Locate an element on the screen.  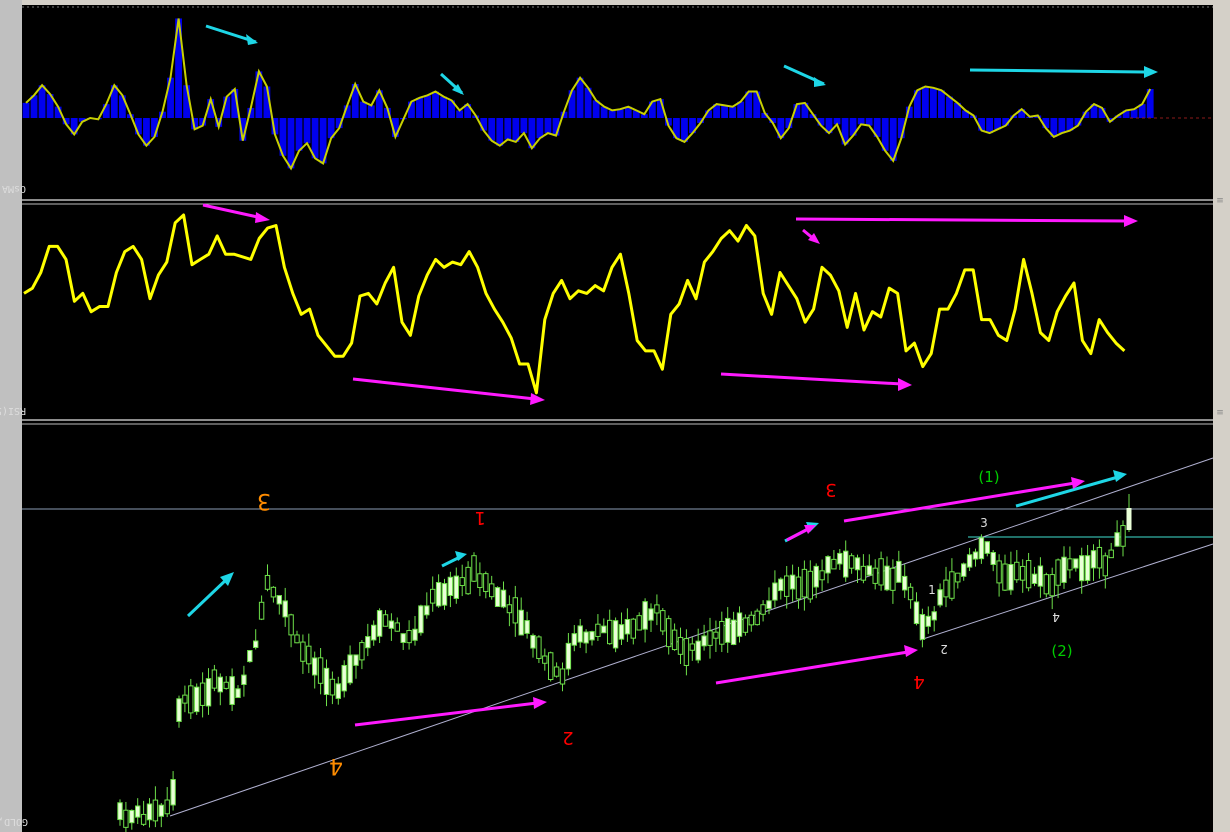
rsi-indicator-label: RSI(5) 14.2534 is located at coordinates (13, 410).